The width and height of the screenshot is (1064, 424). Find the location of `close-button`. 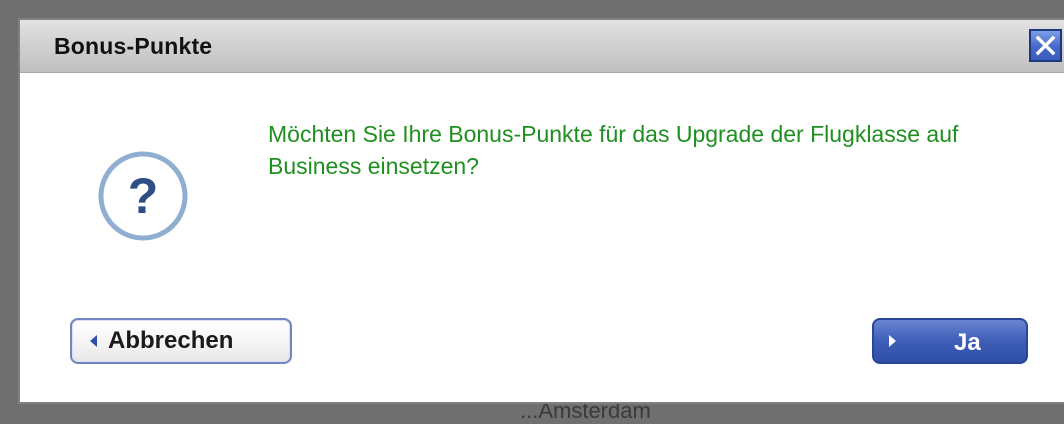

close-button is located at coordinates (1045, 45).